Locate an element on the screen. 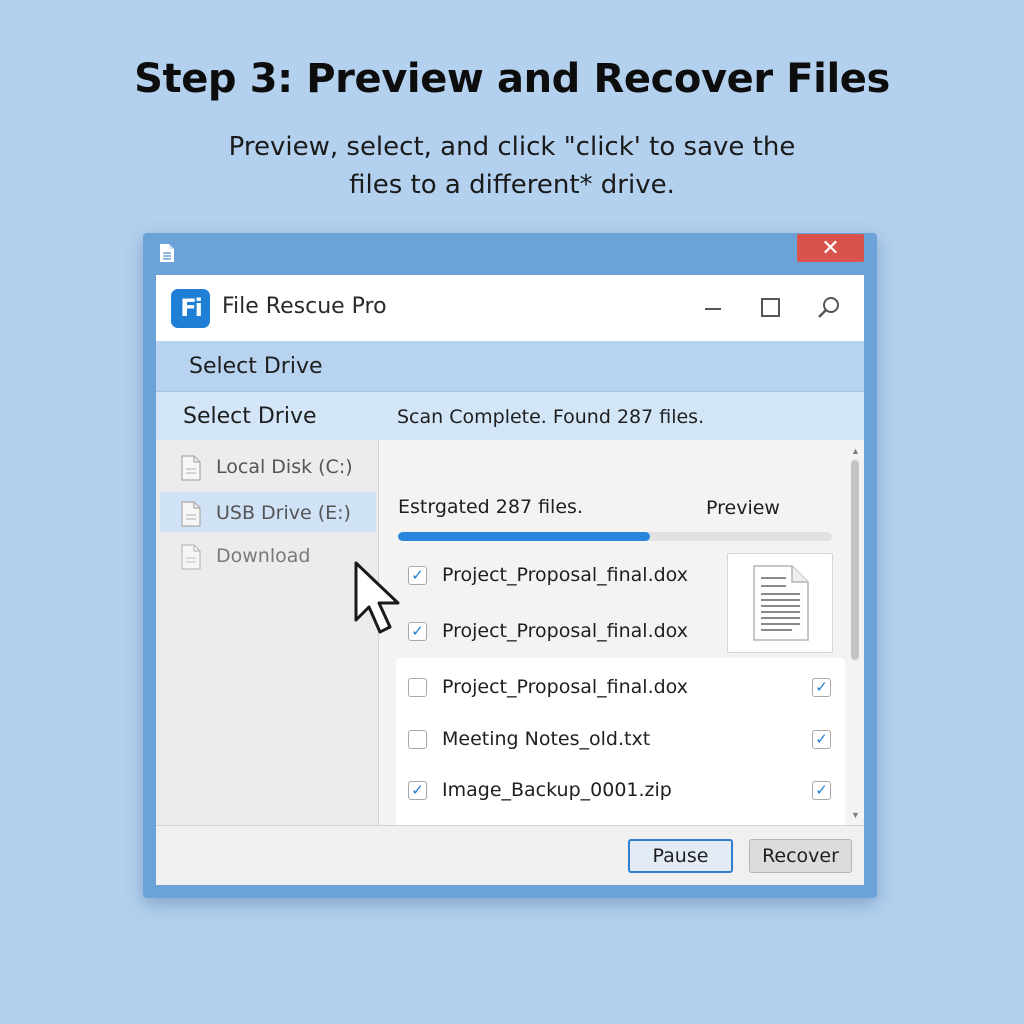 This screenshot has height=1024, width=1024. drive-sidebar: Local Disk (C:) USB Drive (E:) Download is located at coordinates (267, 632).